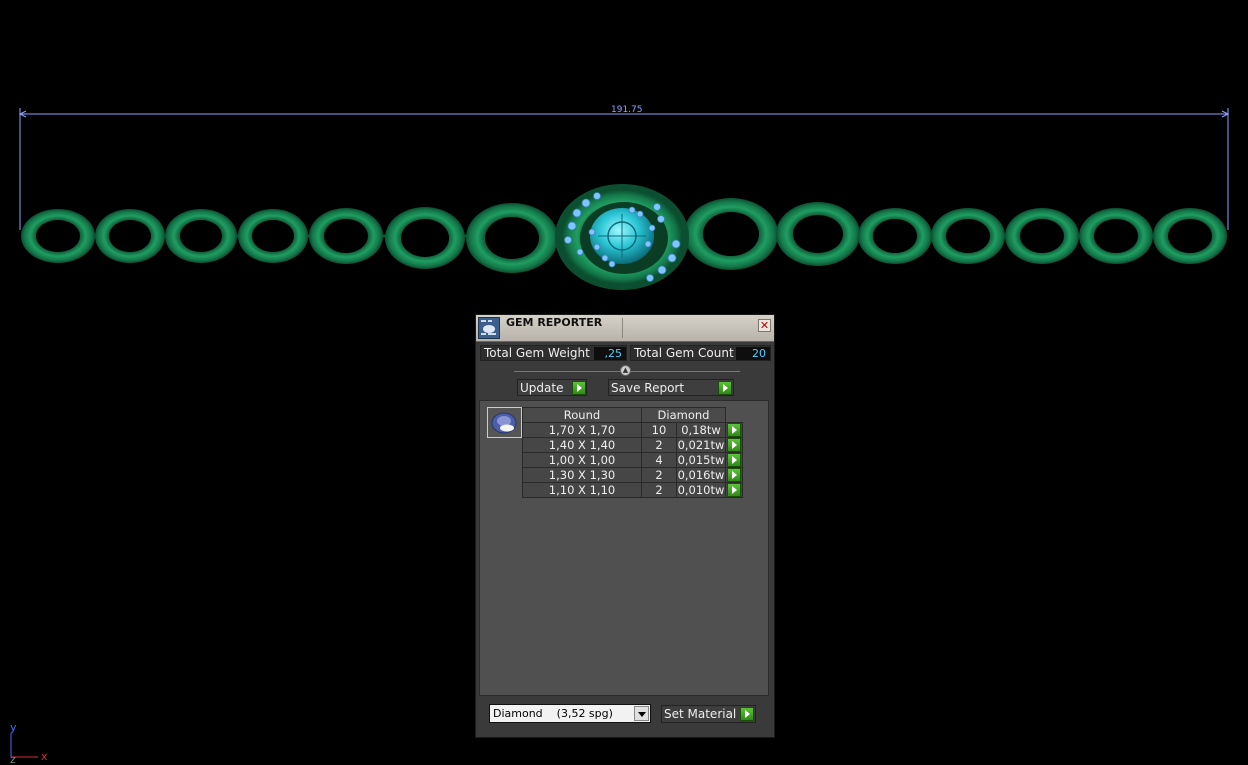  Describe the element at coordinates (764, 325) in the screenshot. I see `close-icon: ✕` at that location.